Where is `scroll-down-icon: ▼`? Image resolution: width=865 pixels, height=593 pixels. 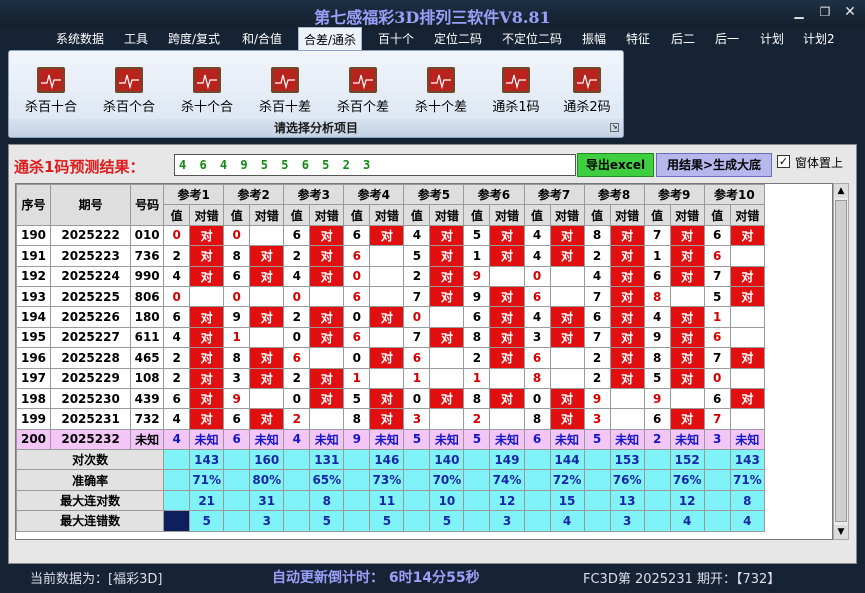 scroll-down-icon: ▼ is located at coordinates (841, 532).